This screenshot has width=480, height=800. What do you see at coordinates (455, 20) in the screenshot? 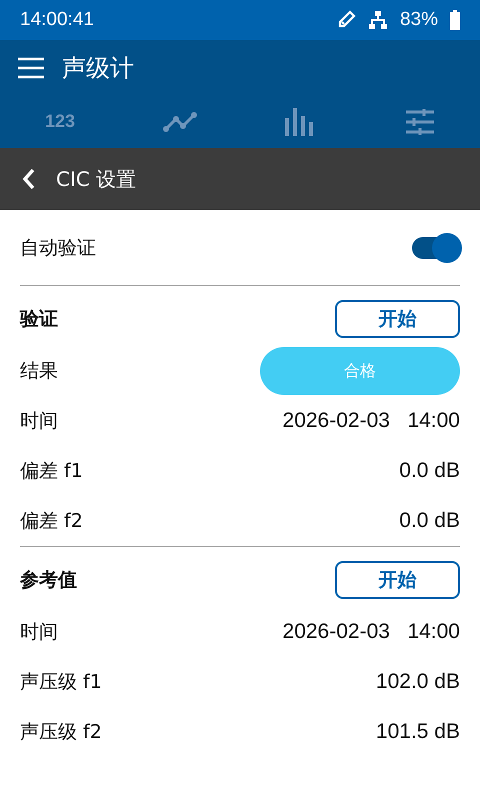
I see `battery-icon` at bounding box center [455, 20].